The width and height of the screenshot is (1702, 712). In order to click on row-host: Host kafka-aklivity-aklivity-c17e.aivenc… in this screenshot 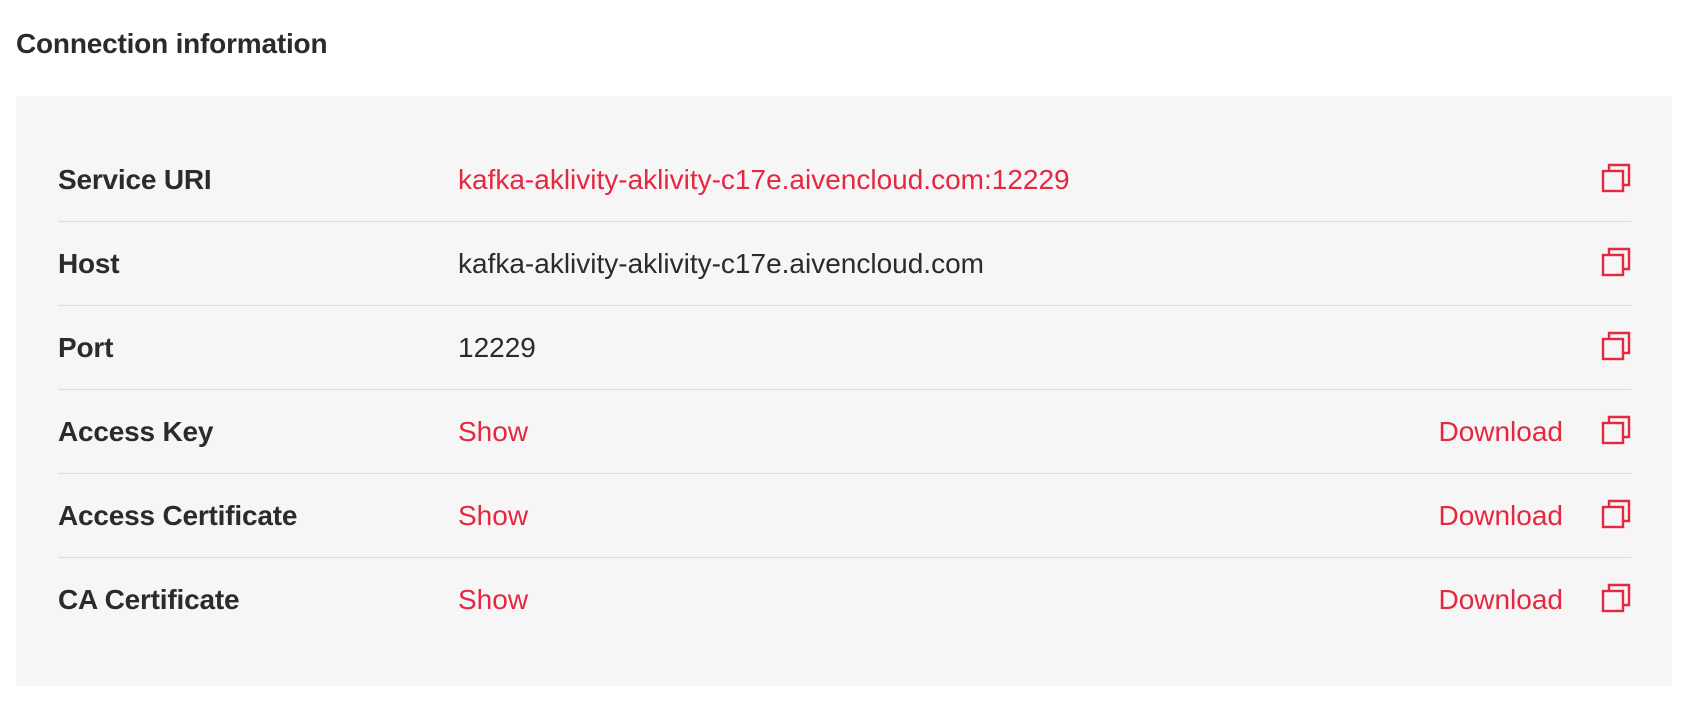, I will do `click(844, 264)`.